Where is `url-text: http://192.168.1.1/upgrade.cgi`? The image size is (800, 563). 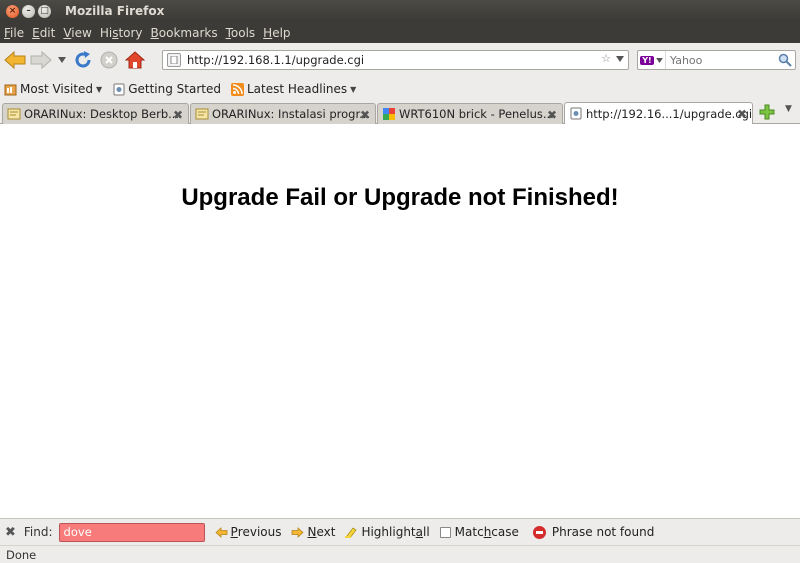 url-text: http://192.168.1.1/upgrade.cgi is located at coordinates (275, 60).